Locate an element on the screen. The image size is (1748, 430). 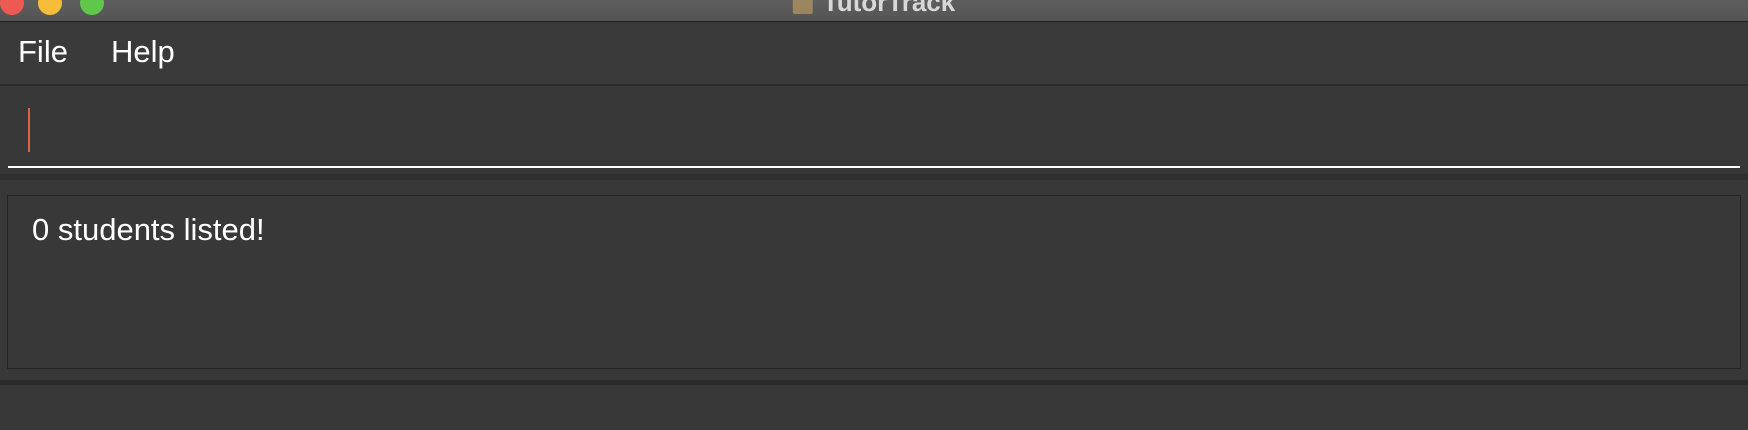
menu-help: Help is located at coordinates (143, 52).